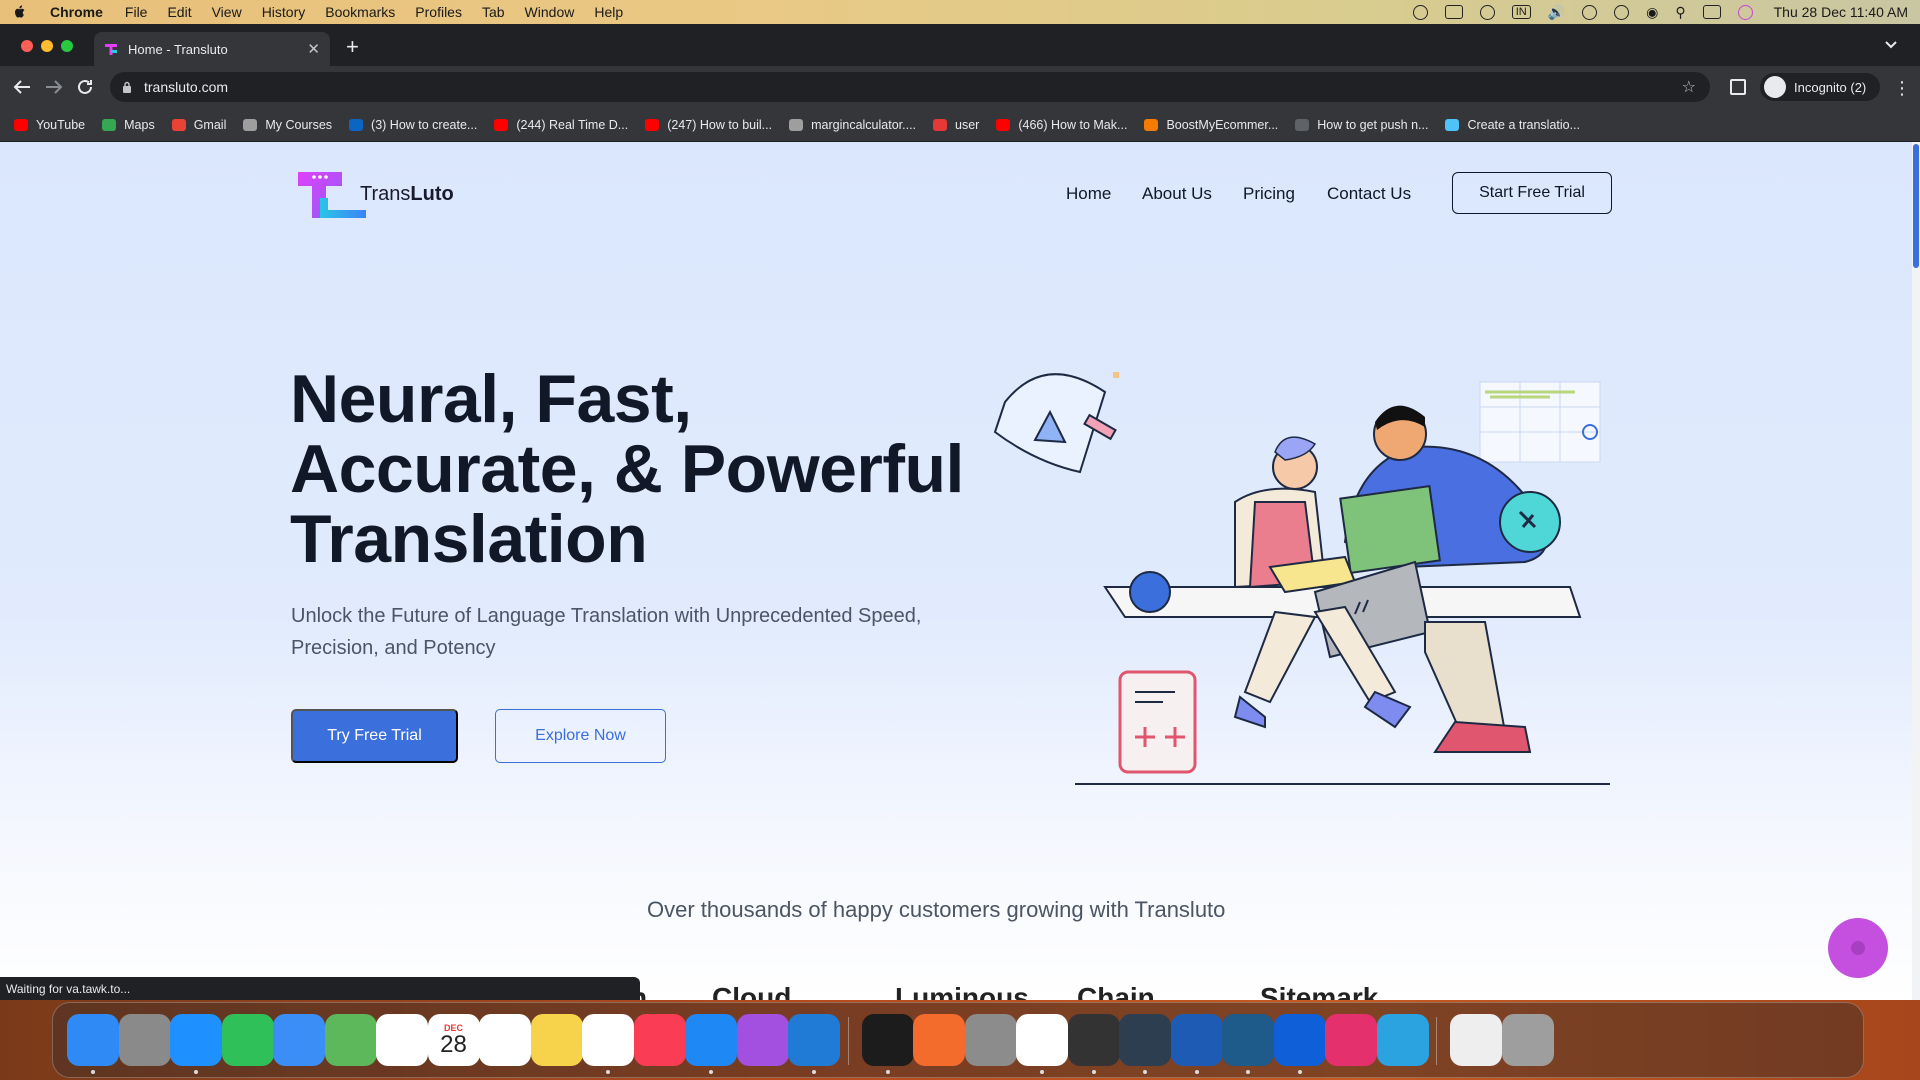 This screenshot has width=1920, height=1080. I want to click on dock-icon-pages-editor, so click(939, 1040).